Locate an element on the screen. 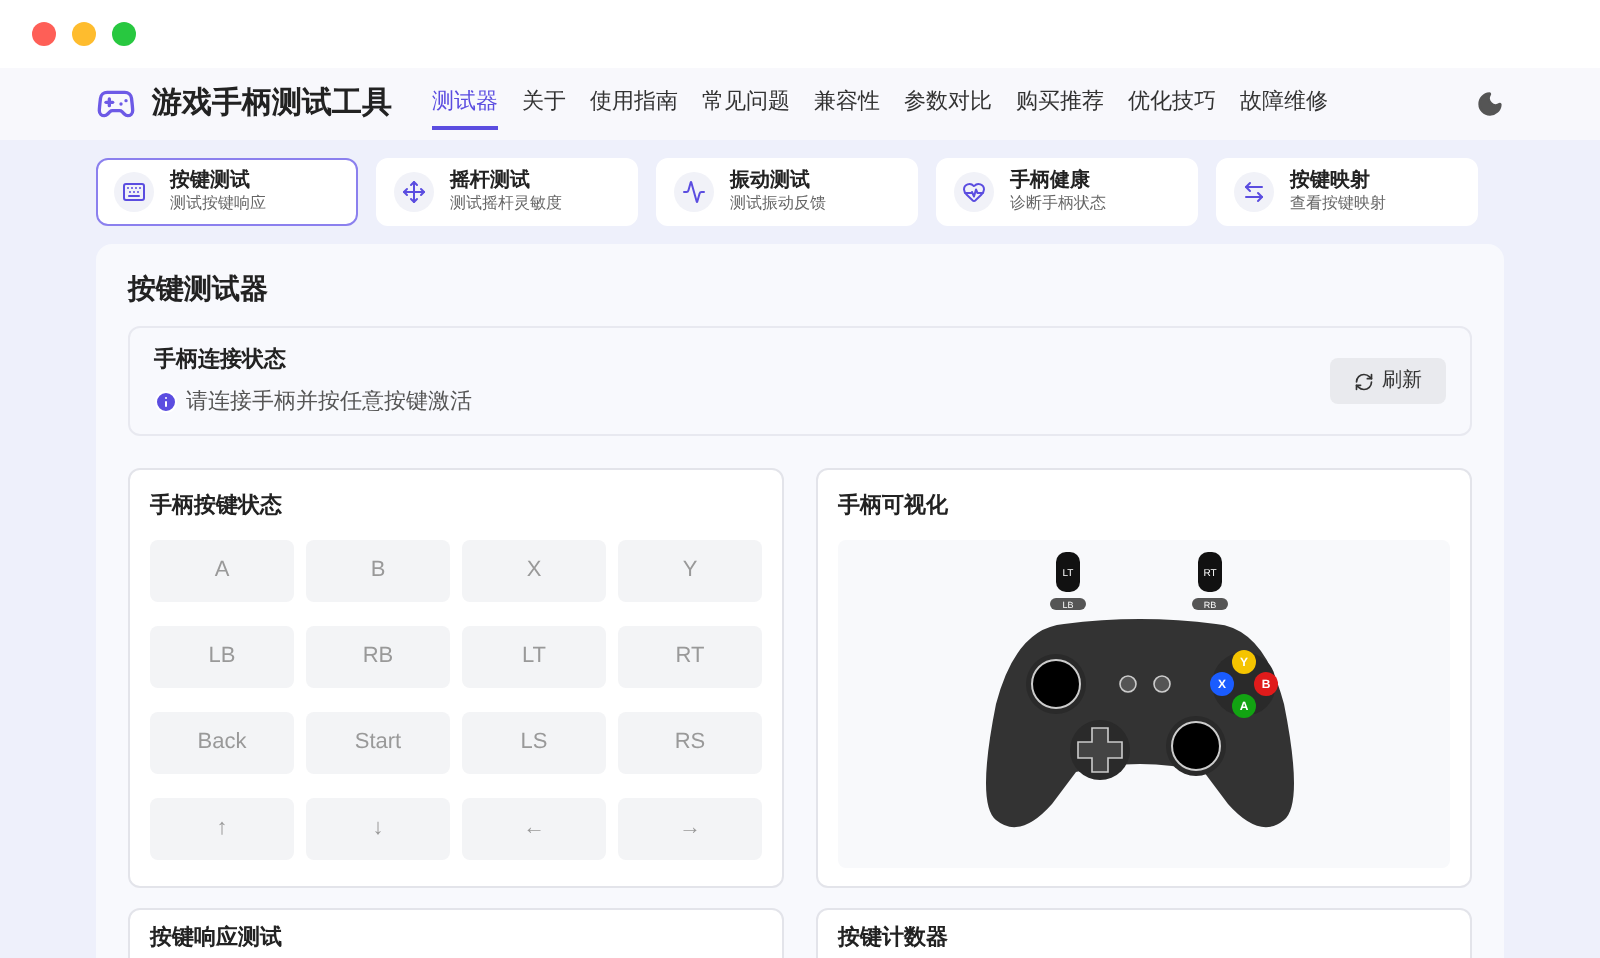 The image size is (1600, 958). tool-subtitle: 测试按键响应 is located at coordinates (218, 204).